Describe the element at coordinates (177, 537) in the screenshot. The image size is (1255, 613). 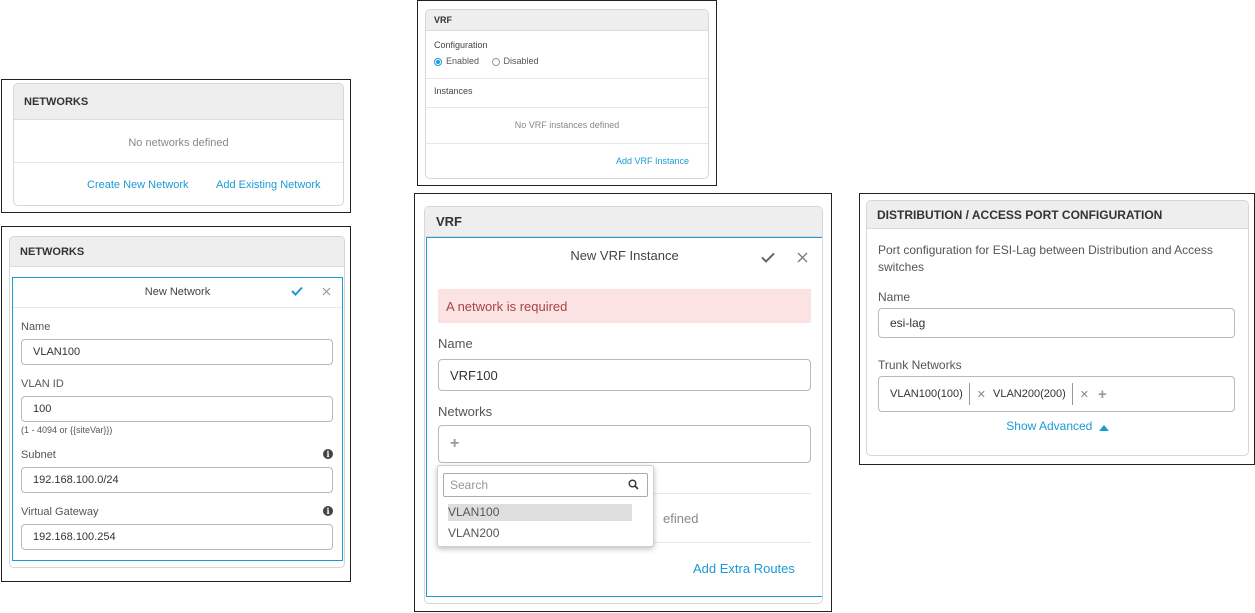
I see `virtual-gateway-input: 192.168.100.254` at that location.